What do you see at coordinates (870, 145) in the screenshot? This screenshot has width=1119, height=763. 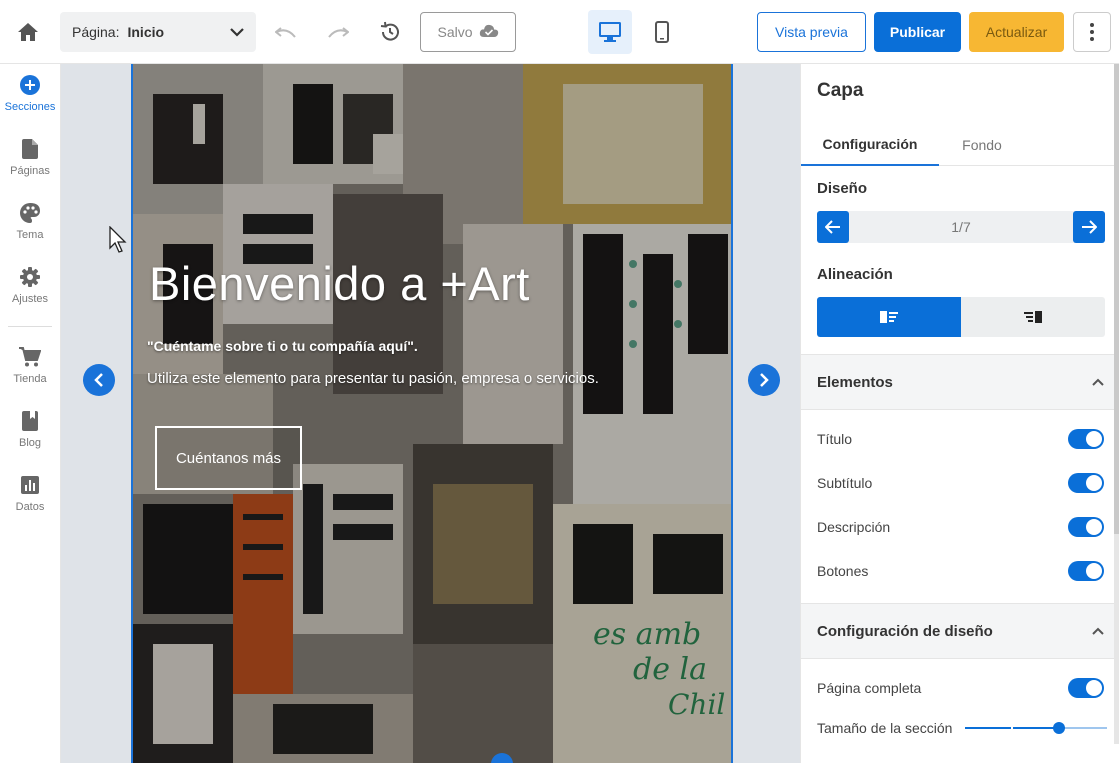 I see `tab-configuration: Configuración` at bounding box center [870, 145].